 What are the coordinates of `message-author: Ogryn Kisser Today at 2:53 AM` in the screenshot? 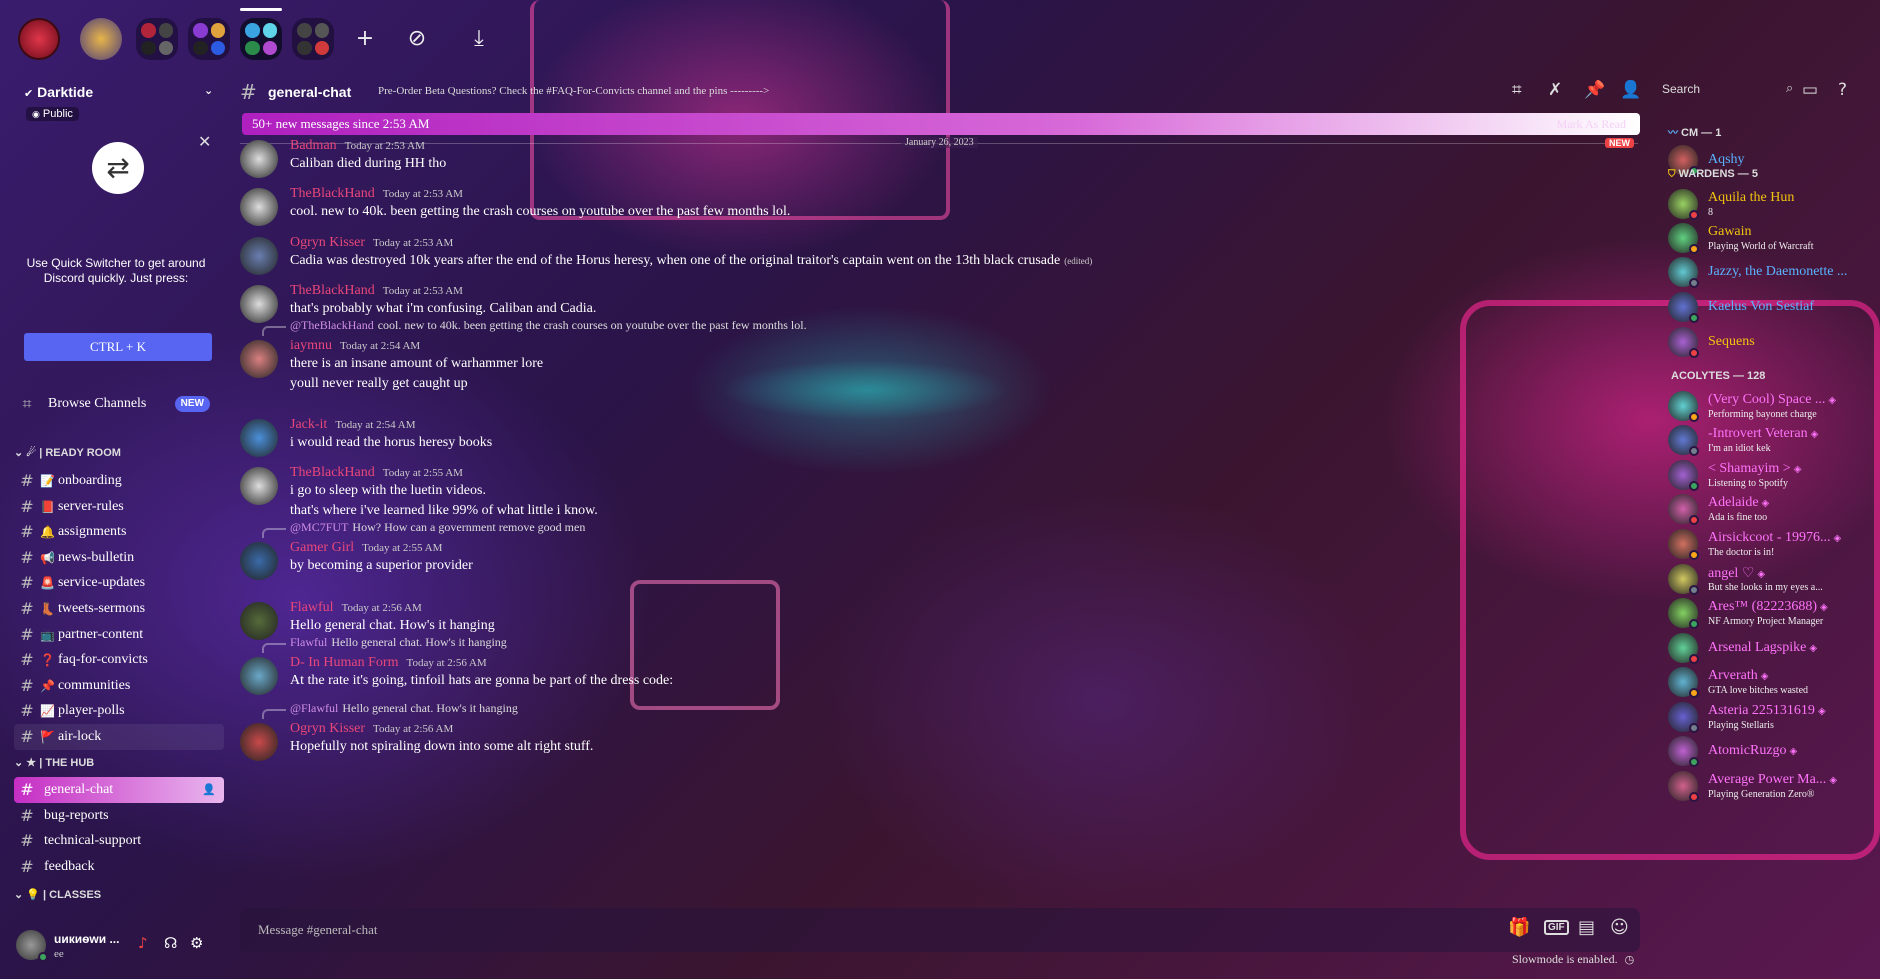 It's located at (371, 243).